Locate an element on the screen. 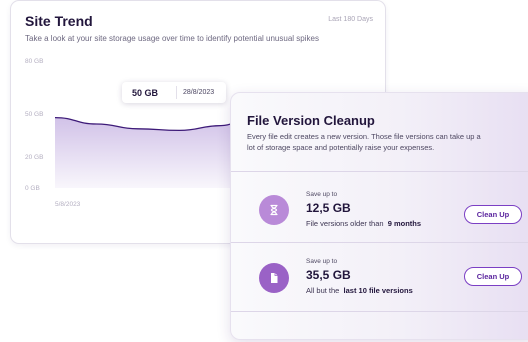 Image resolution: width=528 pixels, height=342 pixels. date-range-label: Last 180 Days is located at coordinates (350, 19).